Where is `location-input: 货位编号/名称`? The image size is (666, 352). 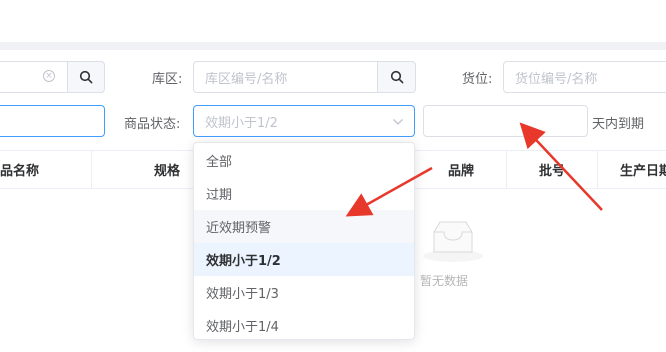
location-input: 货位编号/名称 is located at coordinates (584, 77).